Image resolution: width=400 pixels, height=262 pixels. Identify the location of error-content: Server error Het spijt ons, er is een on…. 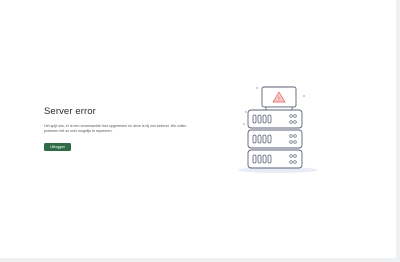
(124, 129).